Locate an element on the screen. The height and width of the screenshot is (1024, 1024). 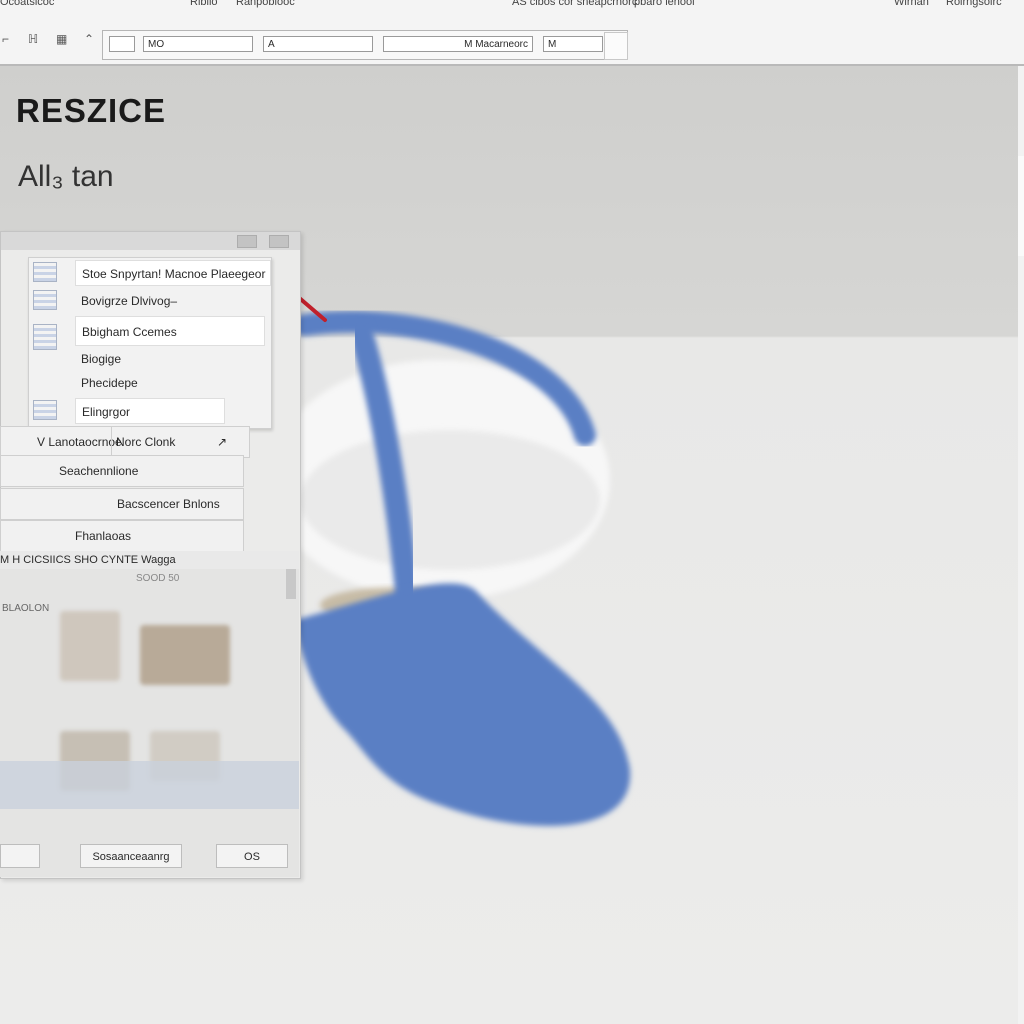
section-row-4: Fhanlaoas is located at coordinates (122, 536).